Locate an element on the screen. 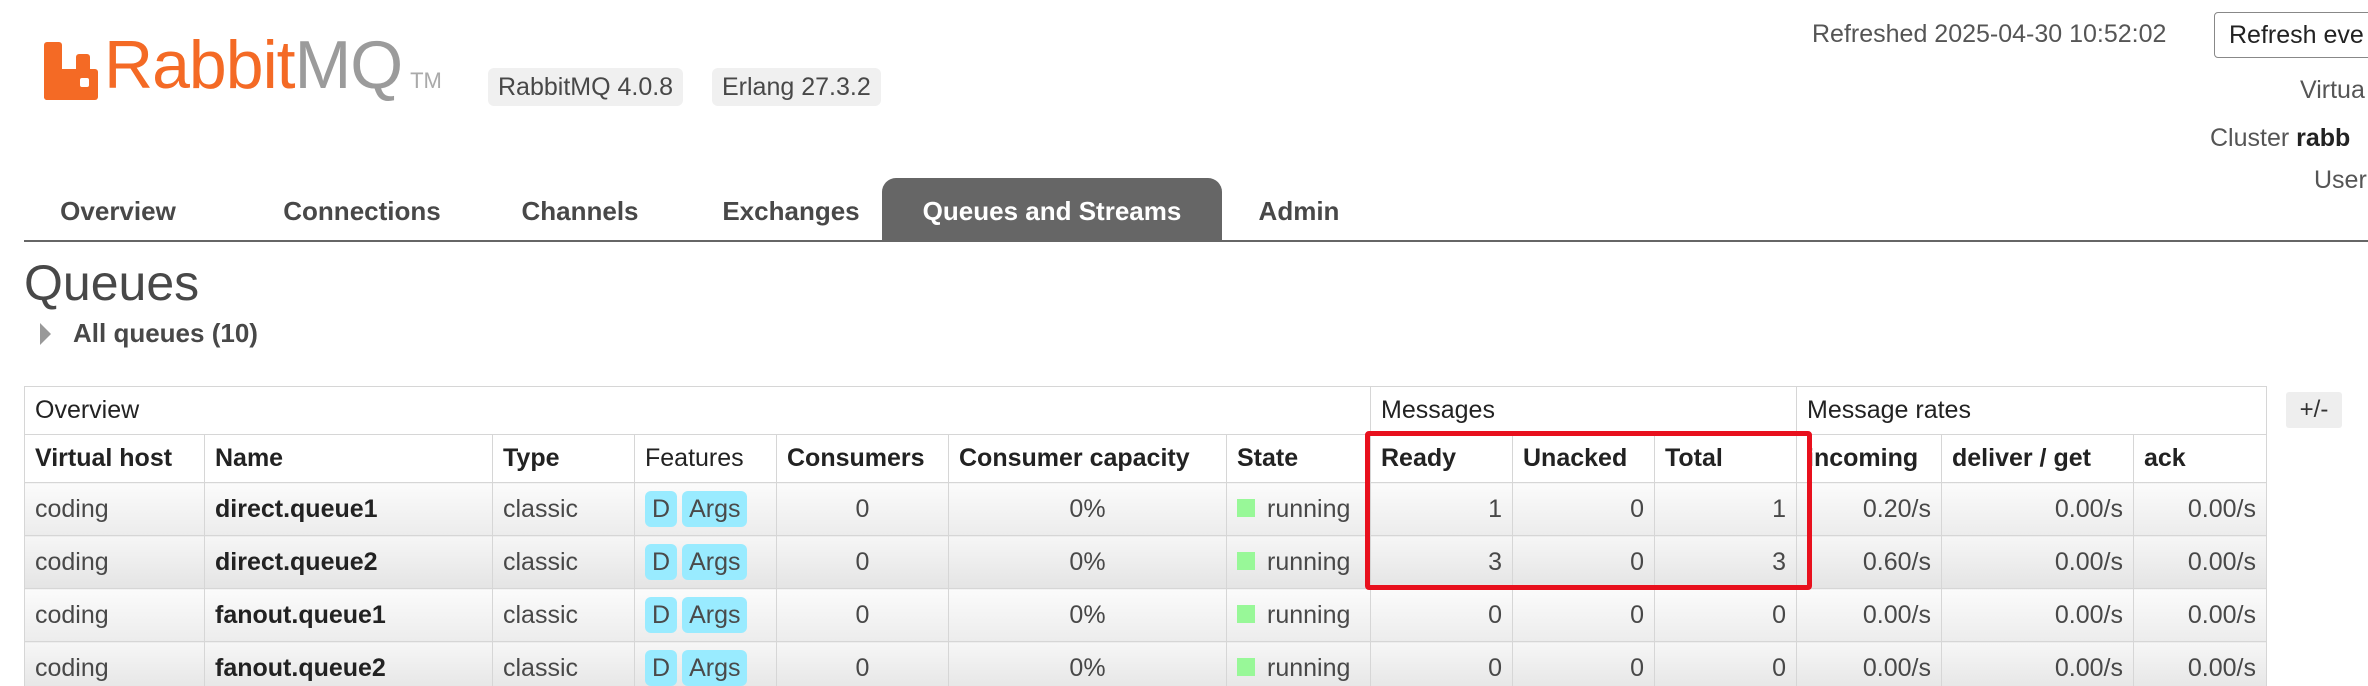  queue-name-link: direct.queue1 is located at coordinates (348, 509).